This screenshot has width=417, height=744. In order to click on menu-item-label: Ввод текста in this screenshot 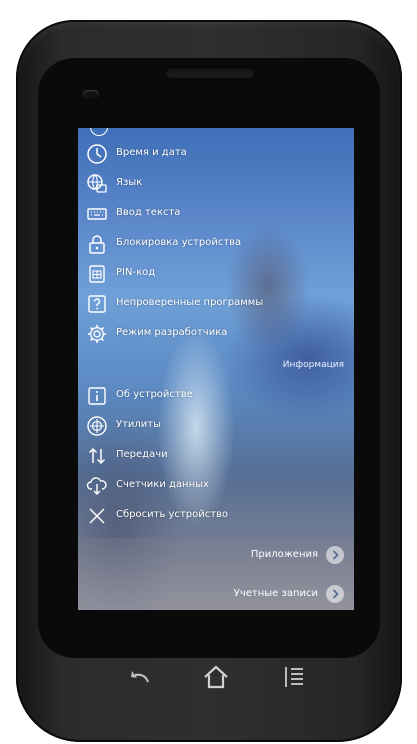, I will do `click(148, 212)`.